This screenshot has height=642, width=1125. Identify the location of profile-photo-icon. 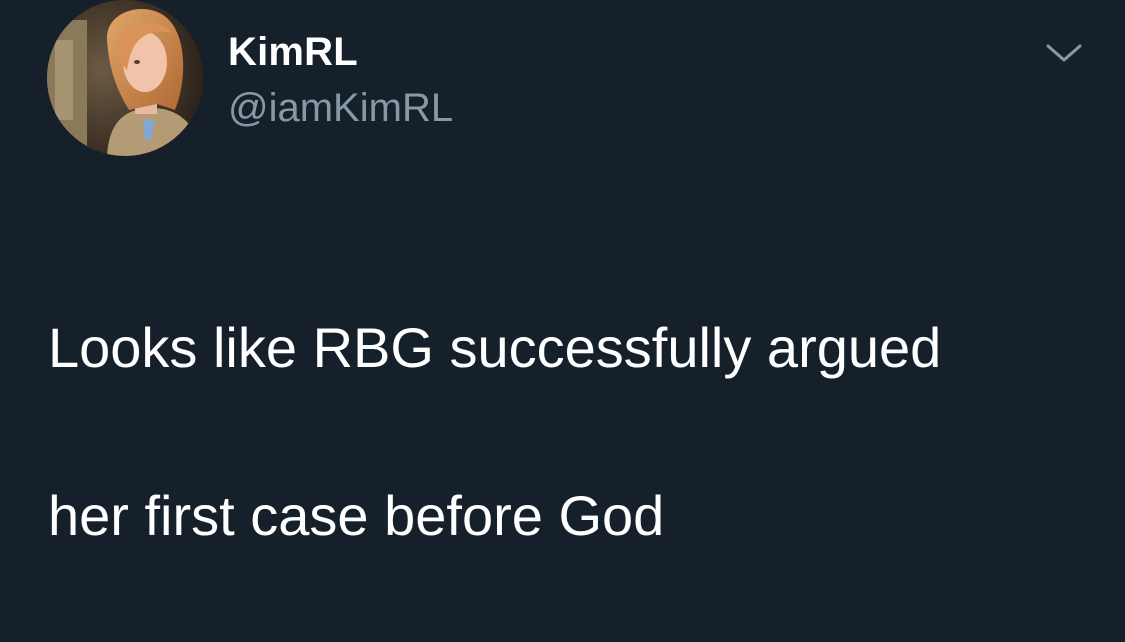
(125, 78).